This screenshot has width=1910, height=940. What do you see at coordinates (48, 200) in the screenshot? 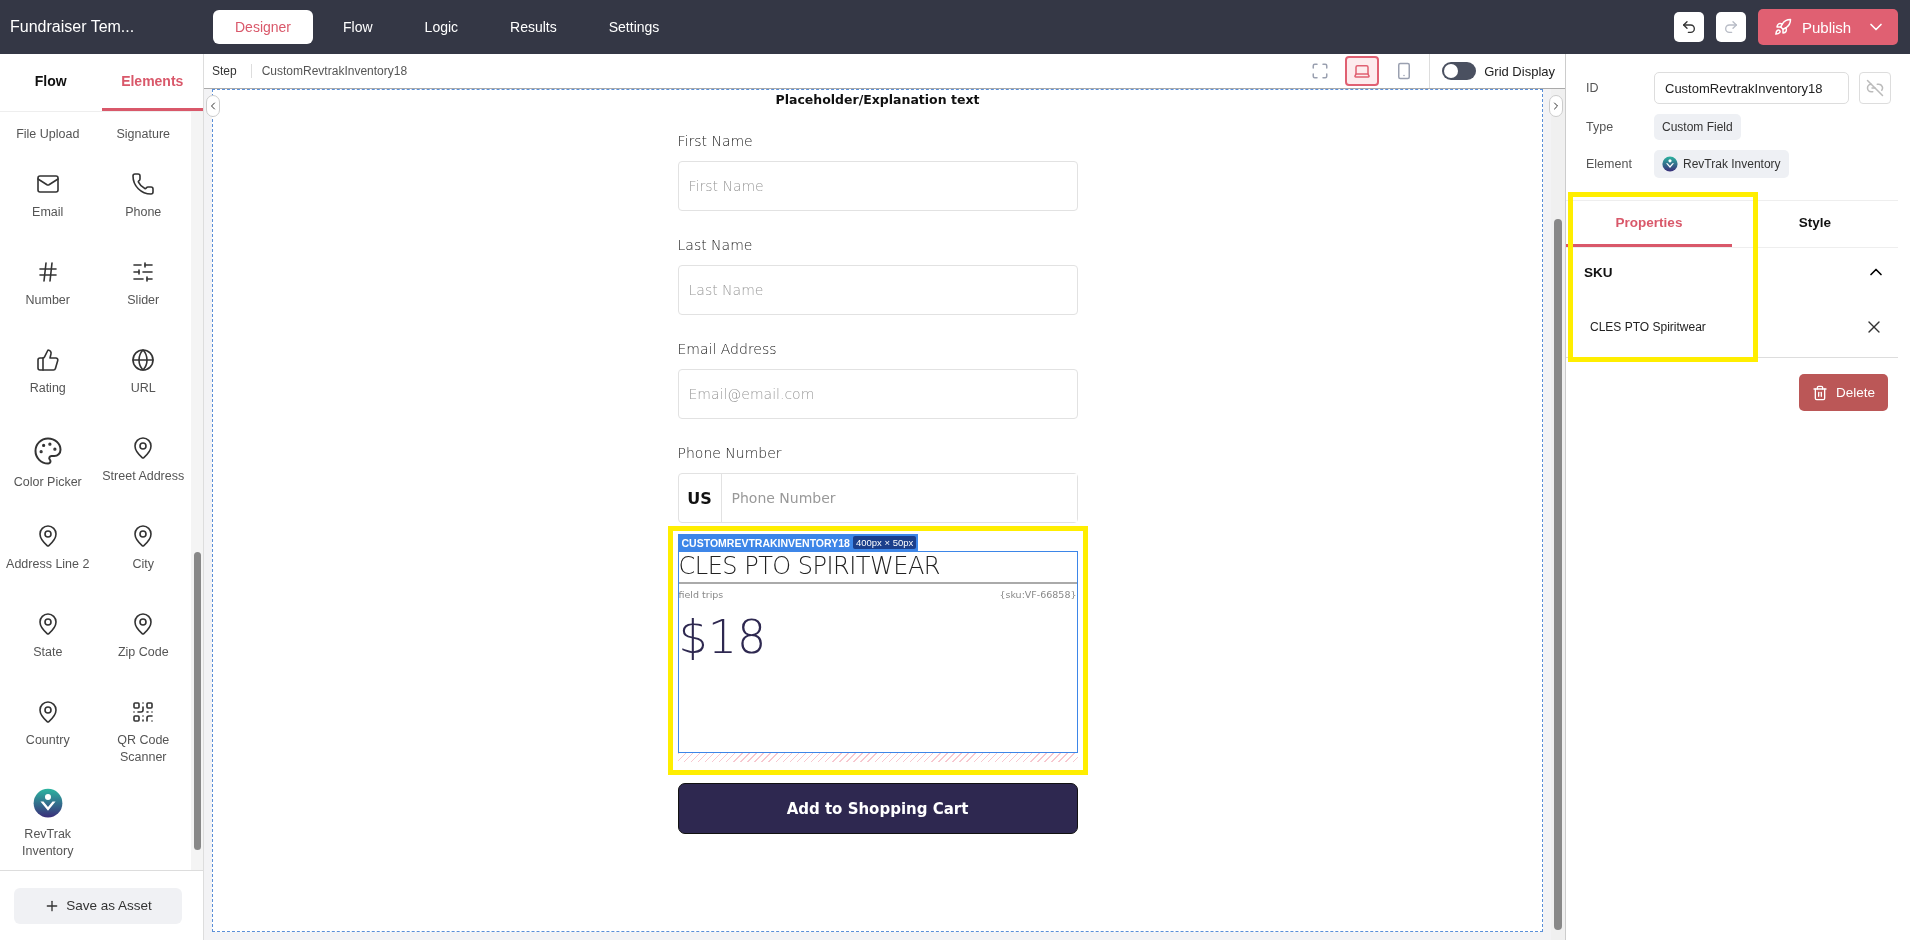
I see `element-item: Email` at bounding box center [48, 200].